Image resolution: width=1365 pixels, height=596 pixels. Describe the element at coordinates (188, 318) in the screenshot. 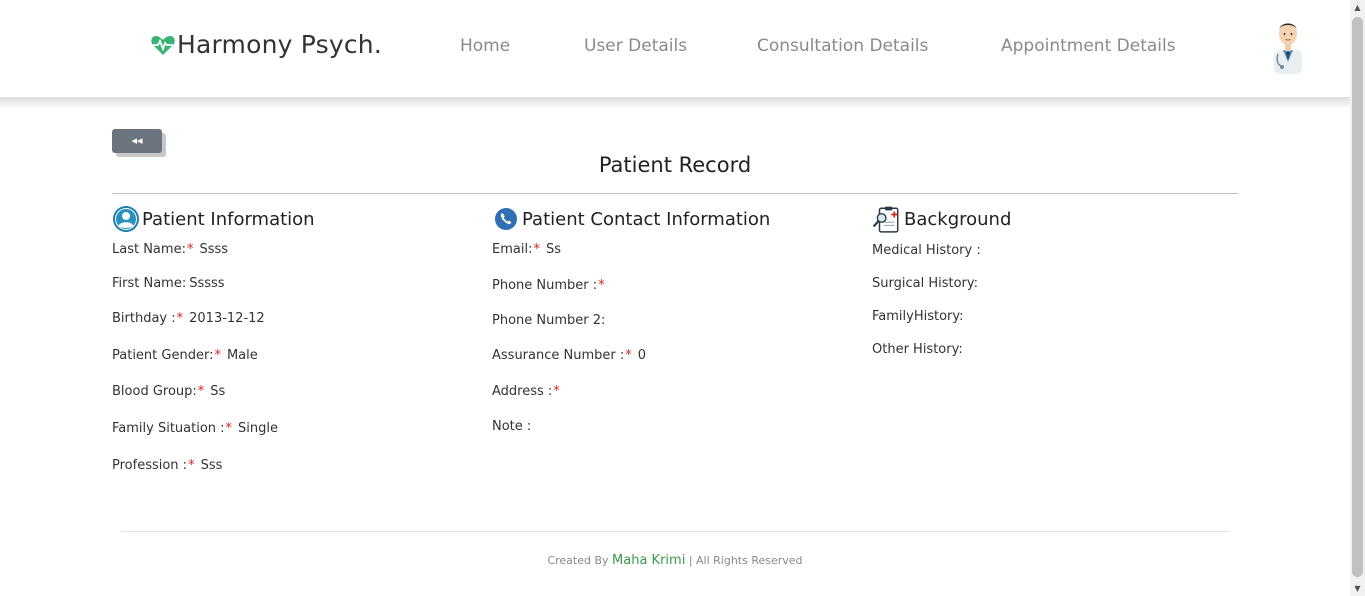

I see `field-birthday: Birthday :* 2013-12-12` at that location.